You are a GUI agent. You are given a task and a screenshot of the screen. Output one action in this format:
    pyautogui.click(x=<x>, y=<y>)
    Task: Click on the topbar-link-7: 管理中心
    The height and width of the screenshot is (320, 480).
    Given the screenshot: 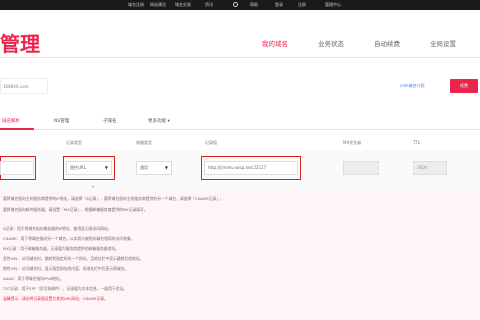 What is the action you would take?
    pyautogui.click(x=333, y=5)
    